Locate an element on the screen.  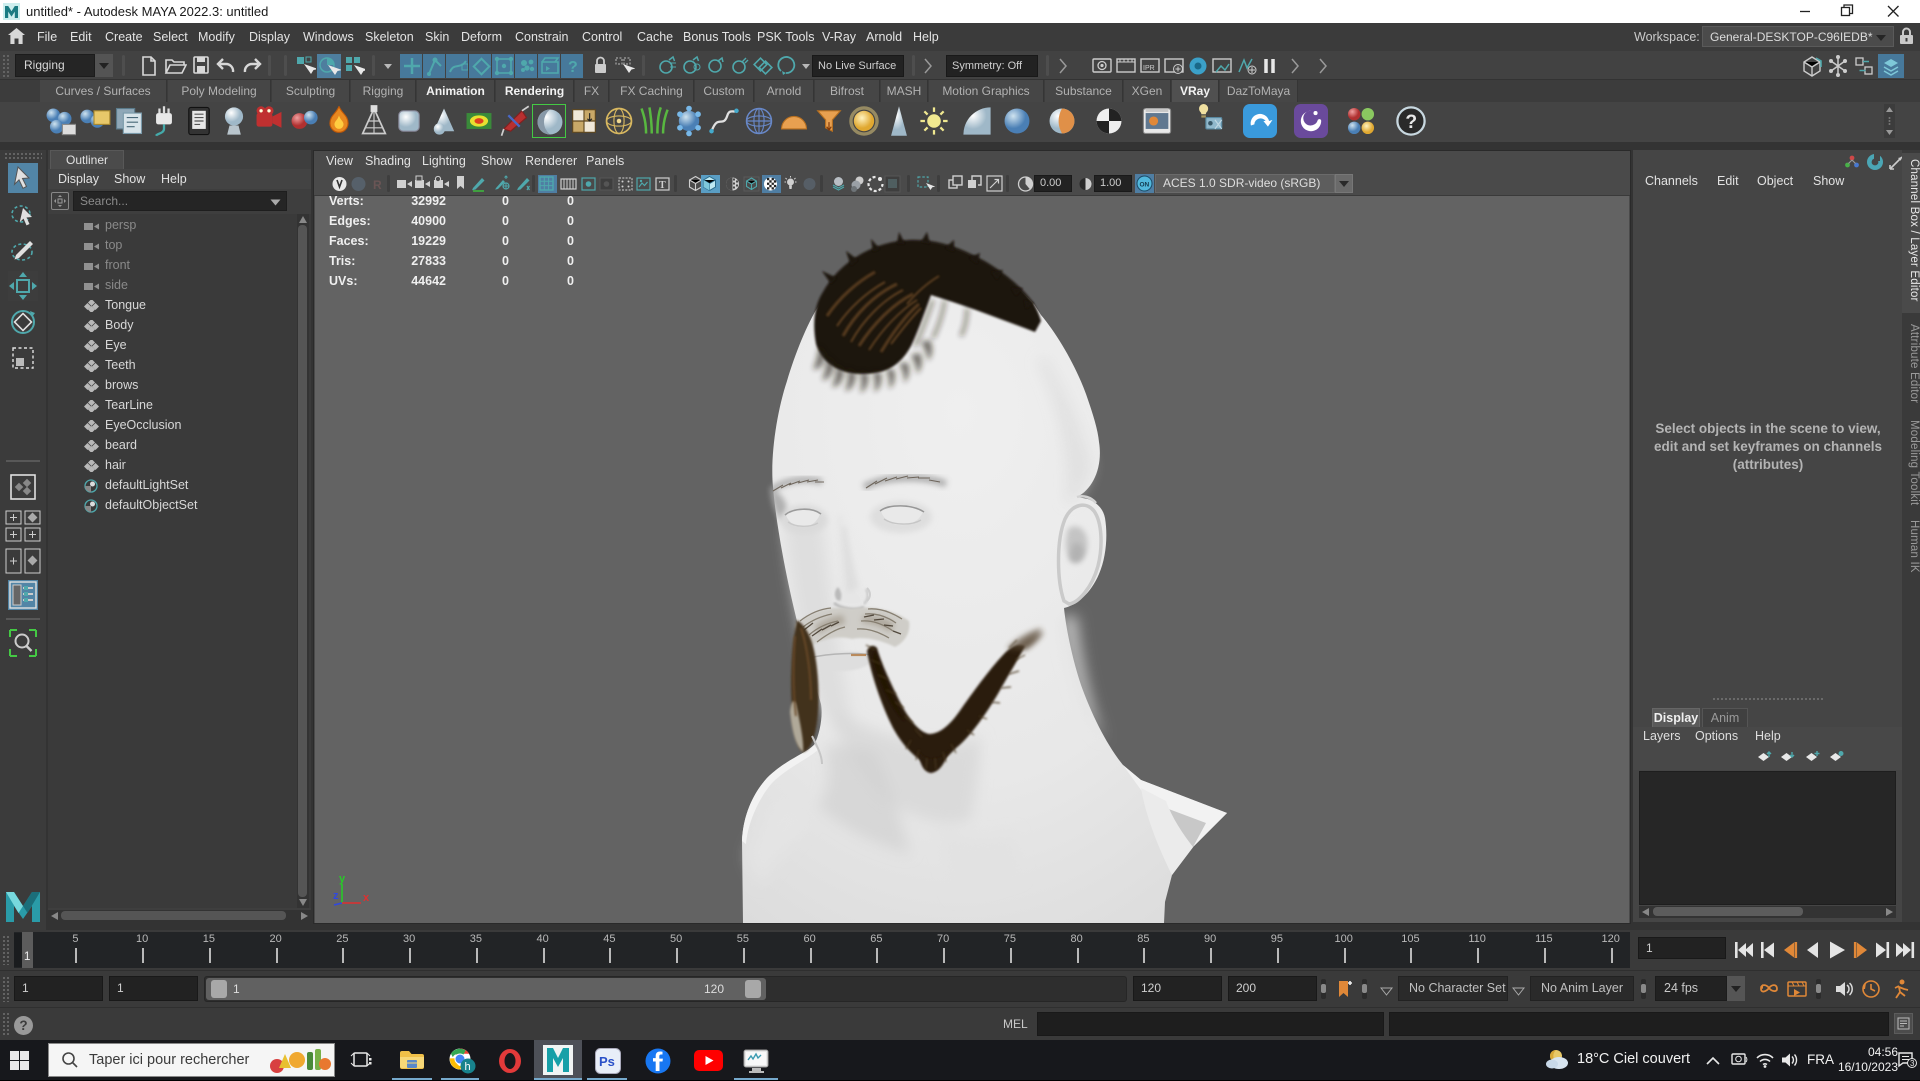
svg-text: Ps is located at coordinates (607, 1061).